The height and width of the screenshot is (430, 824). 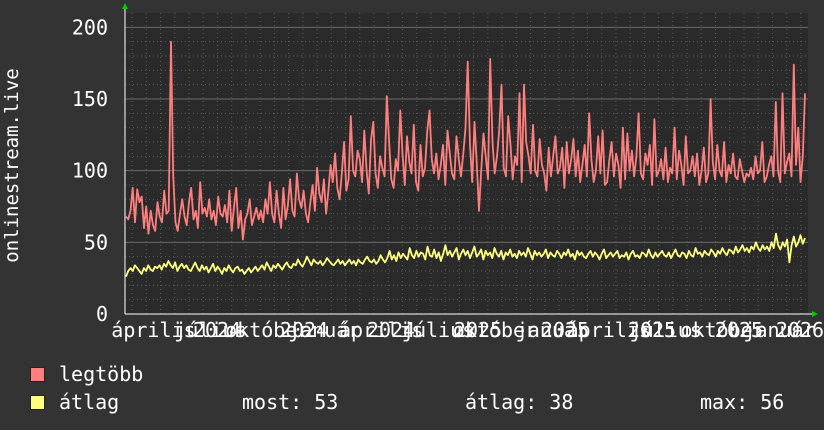 I want to click on stat-now: most: 53, so click(x=290, y=402).